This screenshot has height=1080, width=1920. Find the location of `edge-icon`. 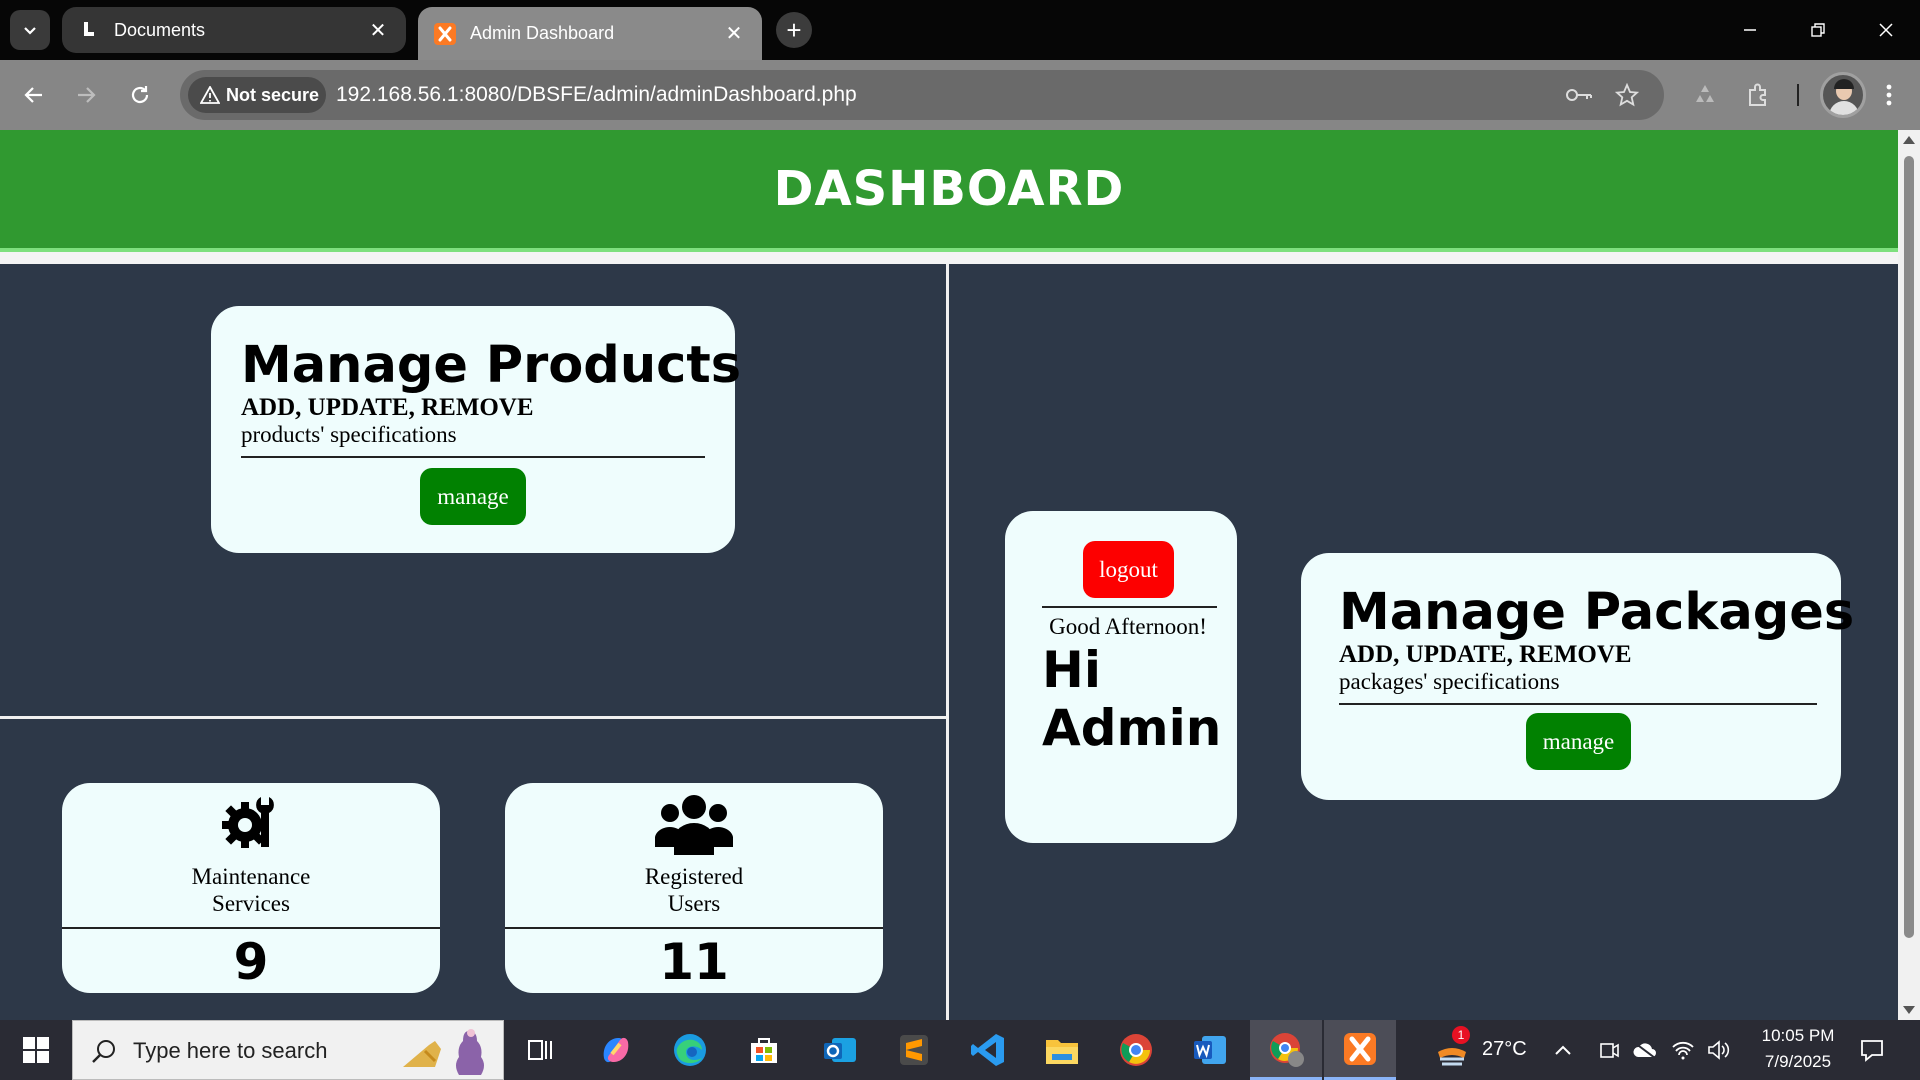

edge-icon is located at coordinates (690, 1050).